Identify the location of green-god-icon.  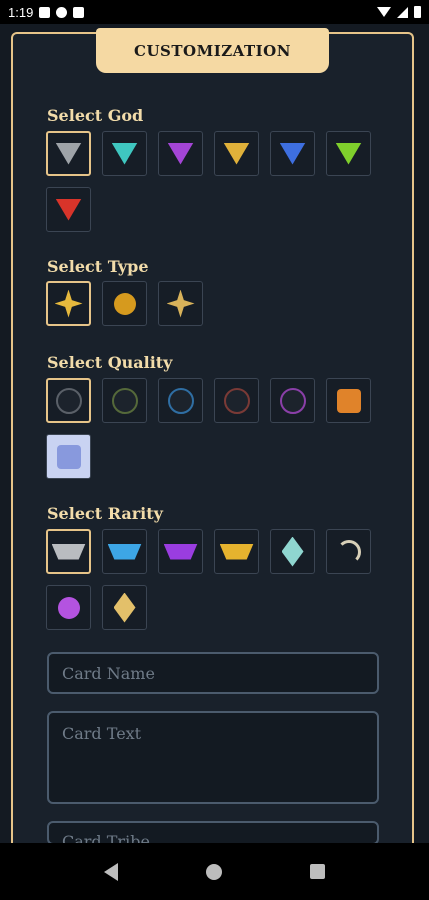
(348, 153).